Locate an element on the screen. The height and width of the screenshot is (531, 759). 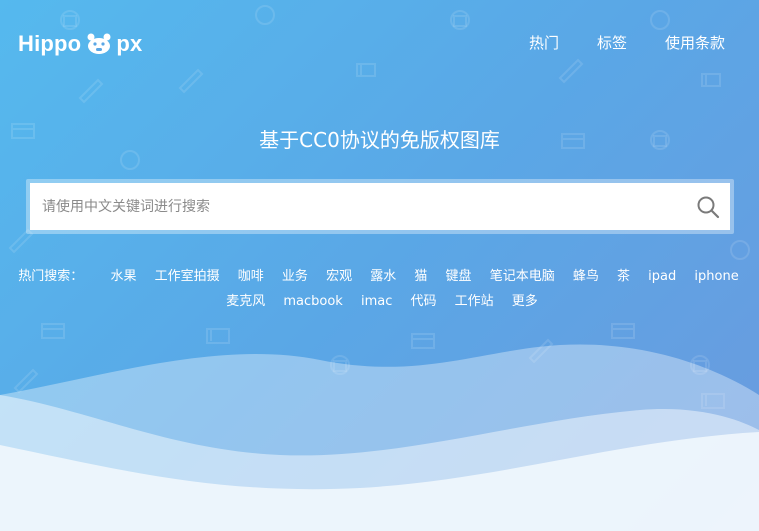
search-bar is located at coordinates (380, 206).